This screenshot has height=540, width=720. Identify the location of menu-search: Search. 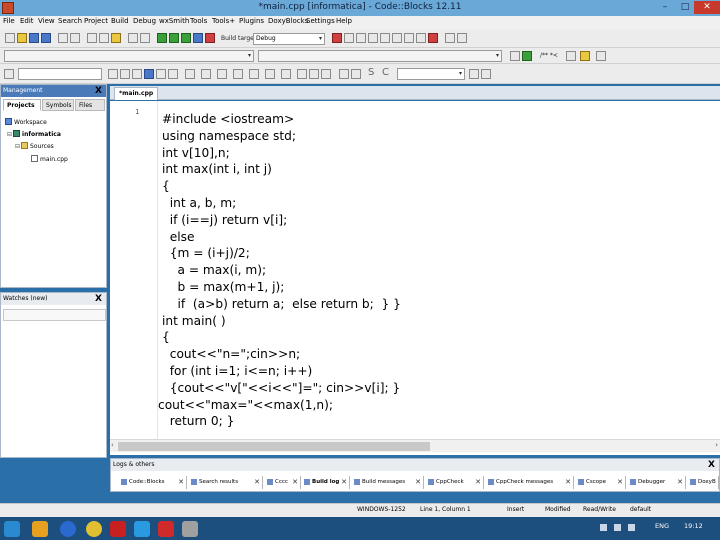
(70, 21).